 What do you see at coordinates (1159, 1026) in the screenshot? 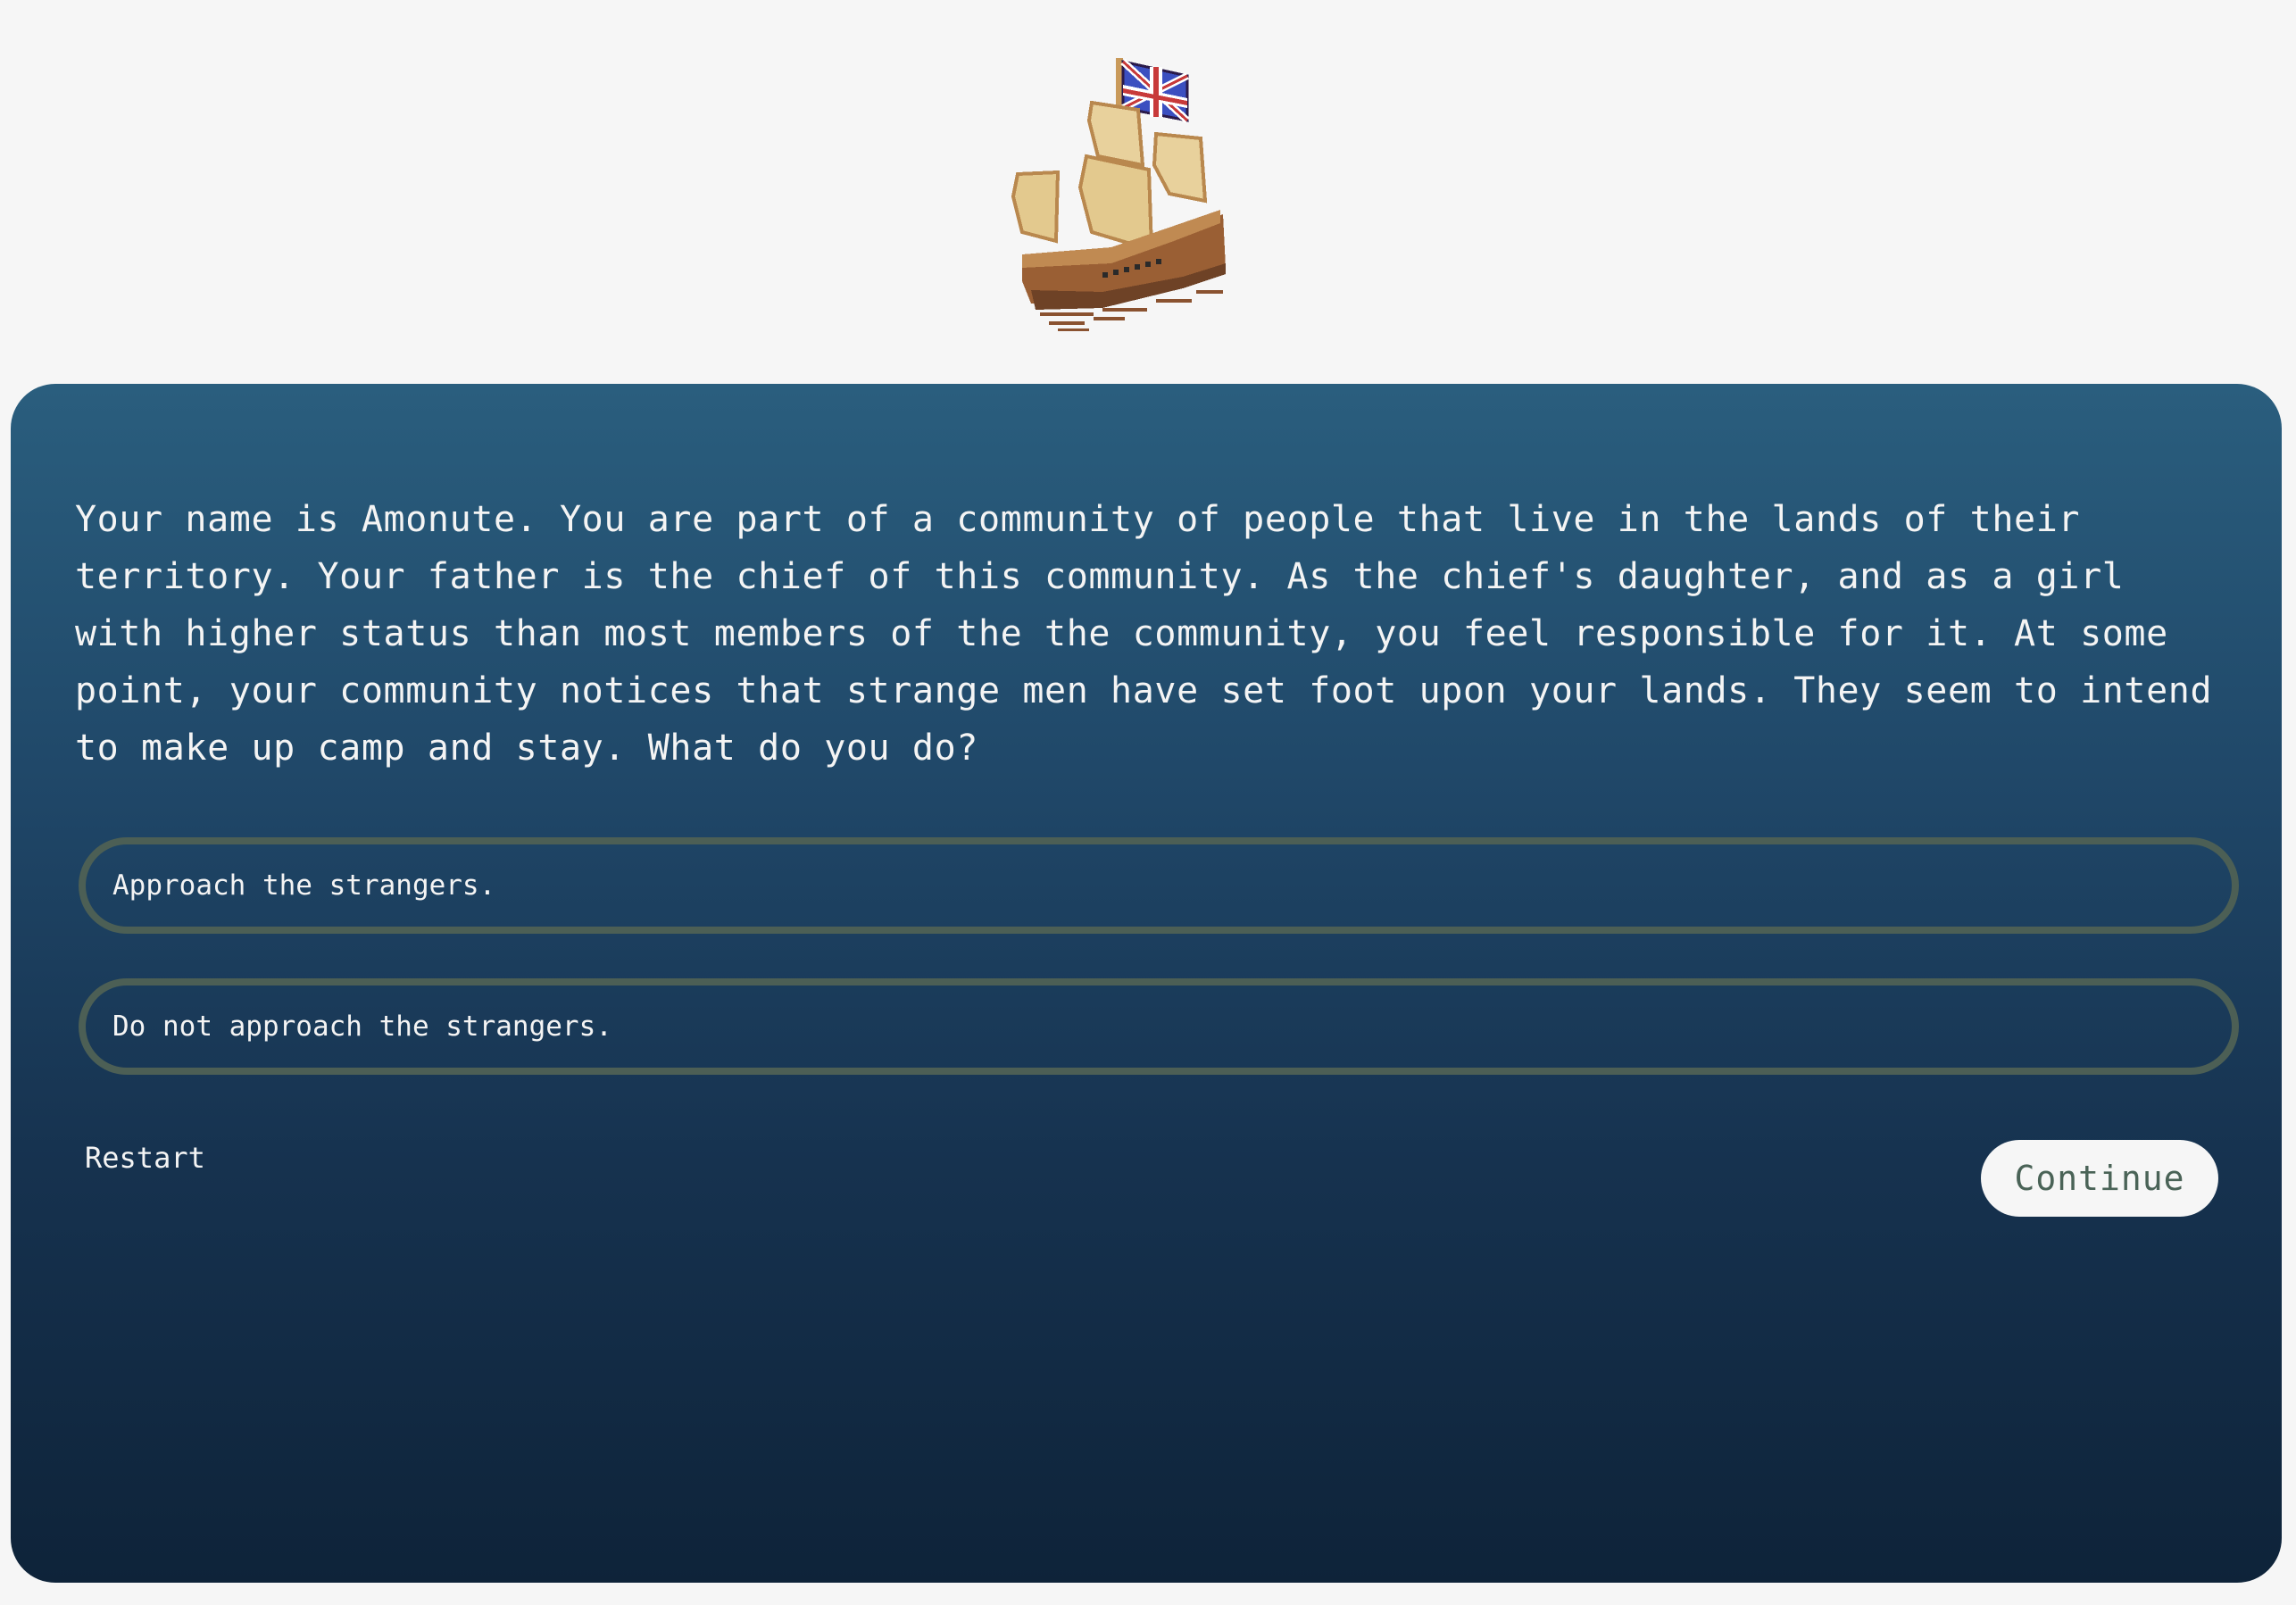
I see `choice-do-not-approach-button: Do not approach the strangers.` at bounding box center [1159, 1026].